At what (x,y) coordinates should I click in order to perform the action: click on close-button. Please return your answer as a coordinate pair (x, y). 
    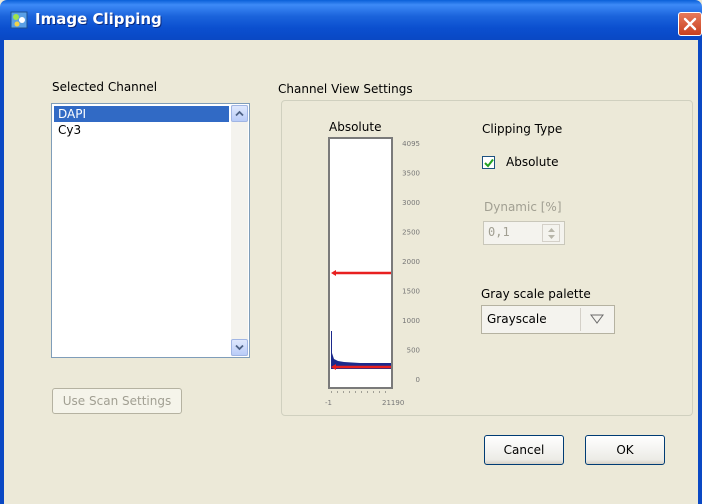
    Looking at the image, I should click on (690, 24).